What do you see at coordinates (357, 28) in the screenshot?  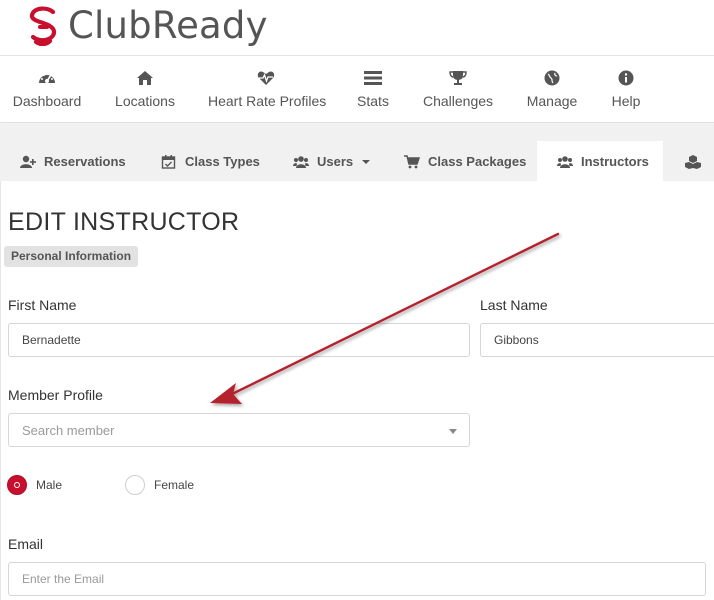 I see `app-header: ClubReady` at bounding box center [357, 28].